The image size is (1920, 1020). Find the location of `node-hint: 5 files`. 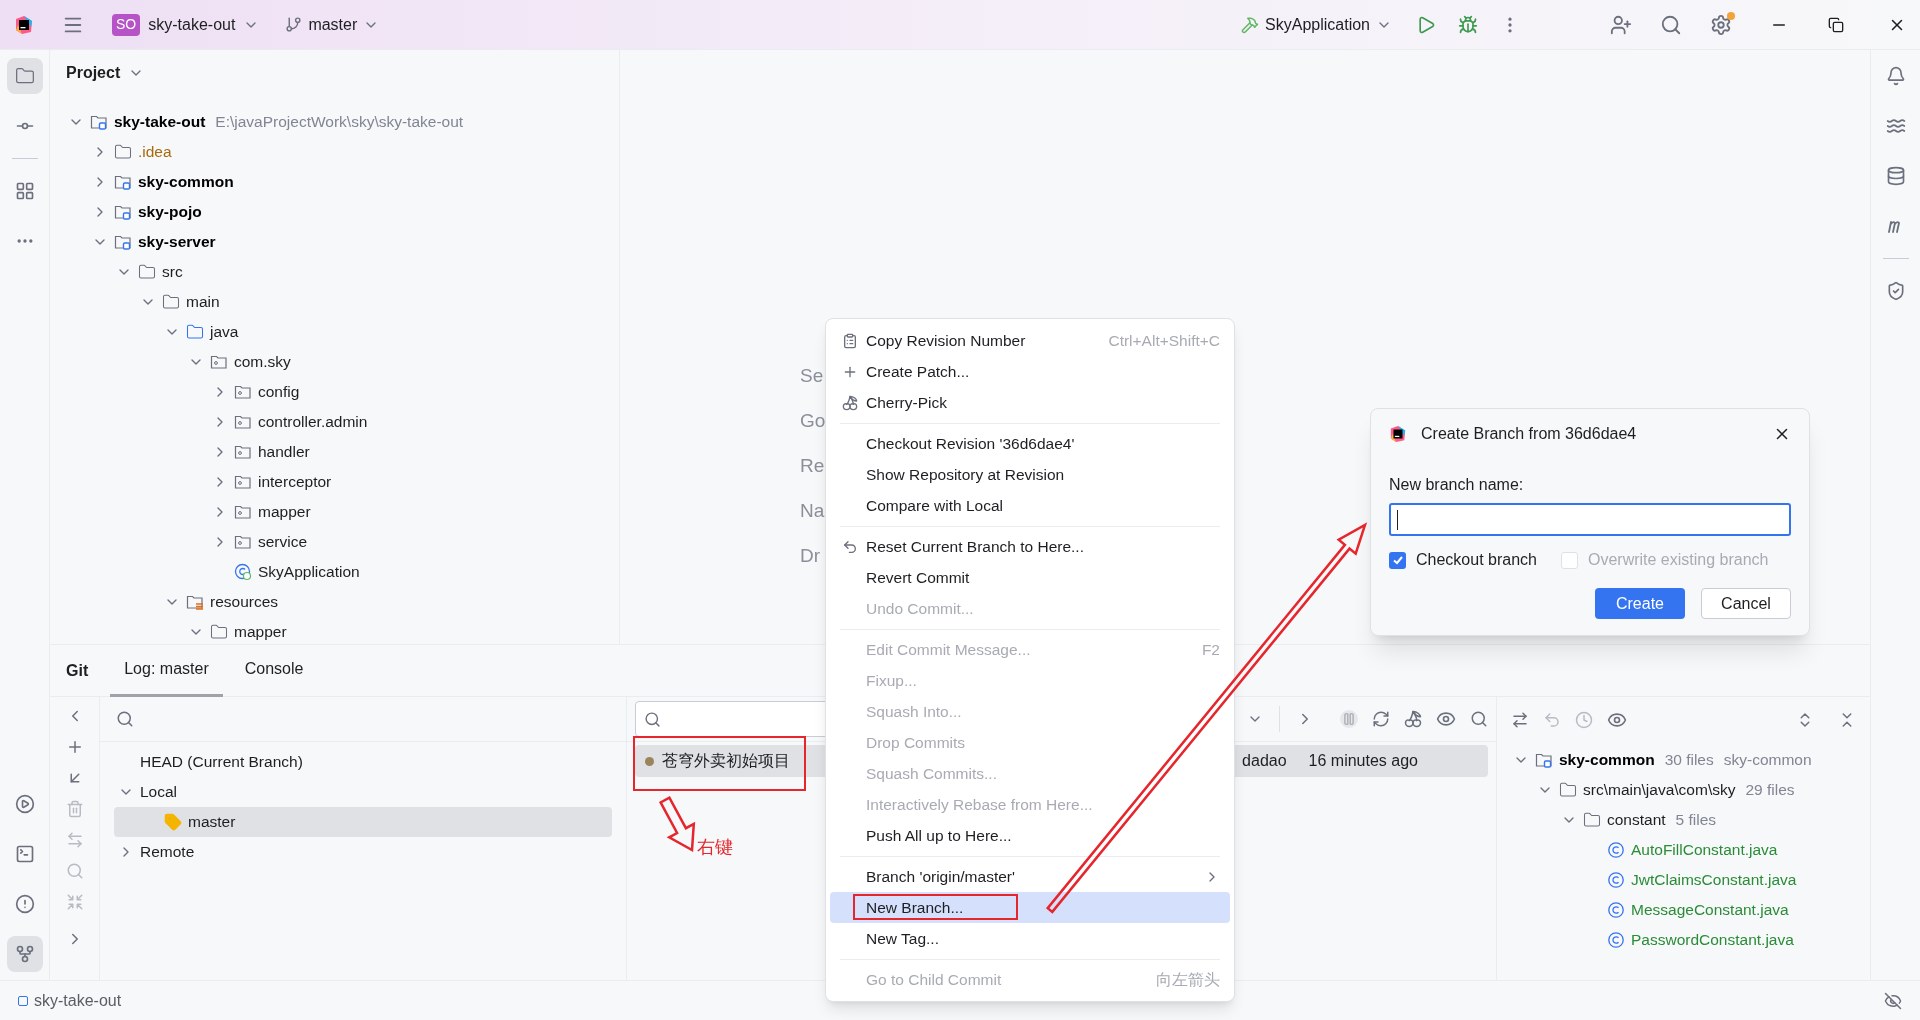

node-hint: 5 files is located at coordinates (1696, 820).